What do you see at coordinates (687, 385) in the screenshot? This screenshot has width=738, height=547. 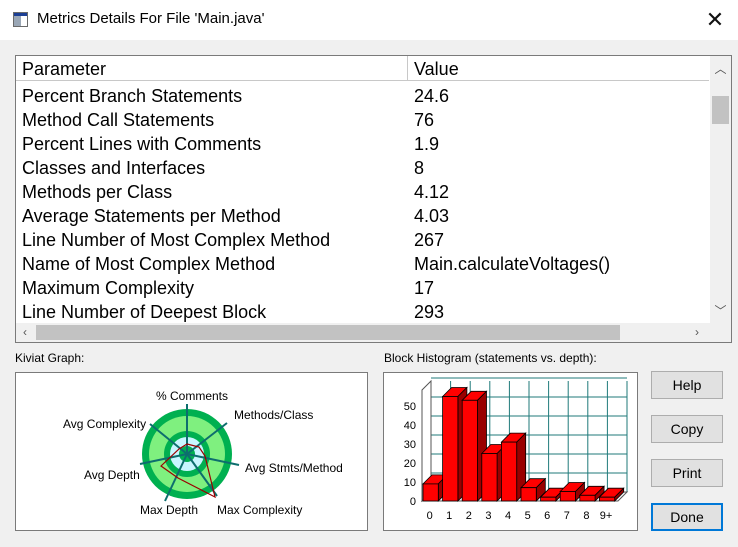 I see `help-button: Help` at bounding box center [687, 385].